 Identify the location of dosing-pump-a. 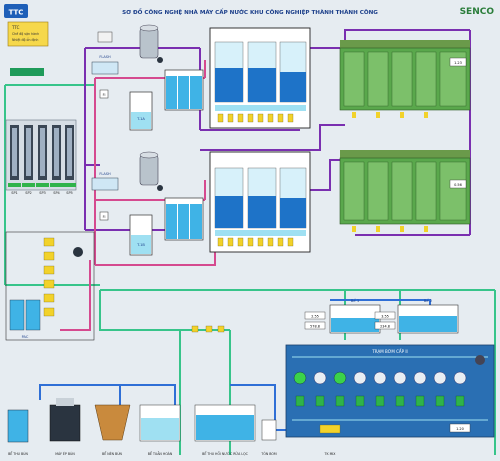
(160, 60).